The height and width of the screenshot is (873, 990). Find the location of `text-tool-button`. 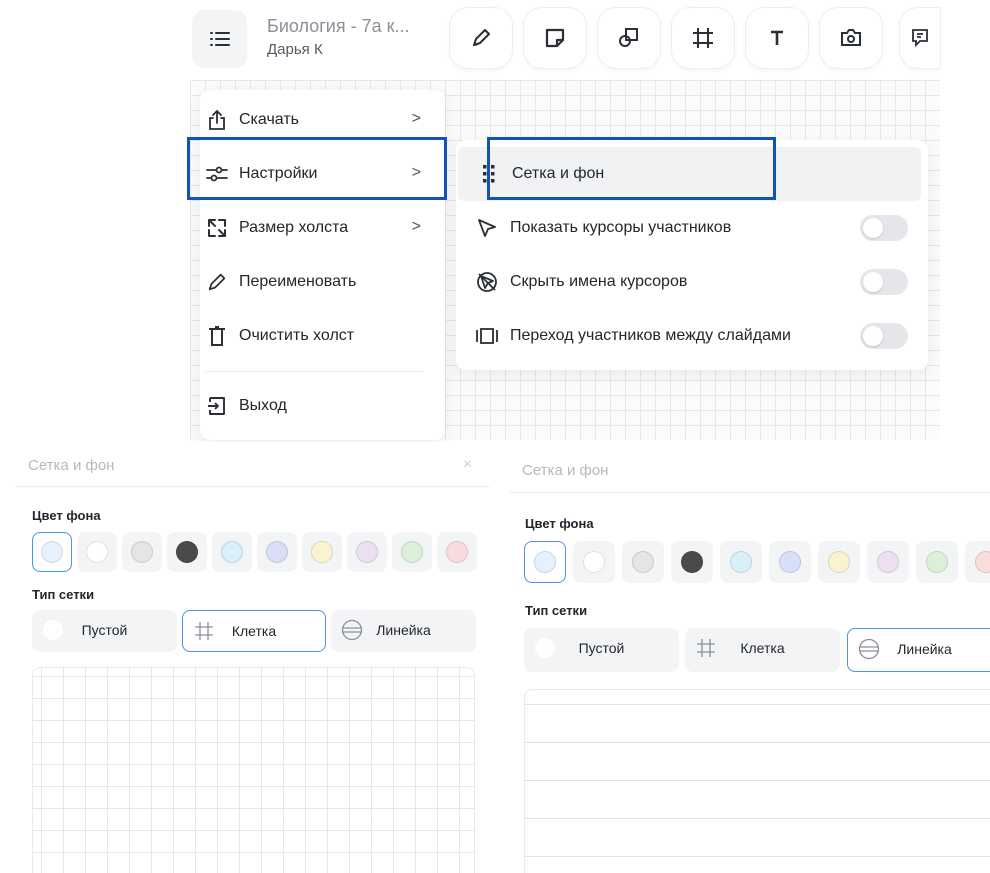

text-tool-button is located at coordinates (777, 38).